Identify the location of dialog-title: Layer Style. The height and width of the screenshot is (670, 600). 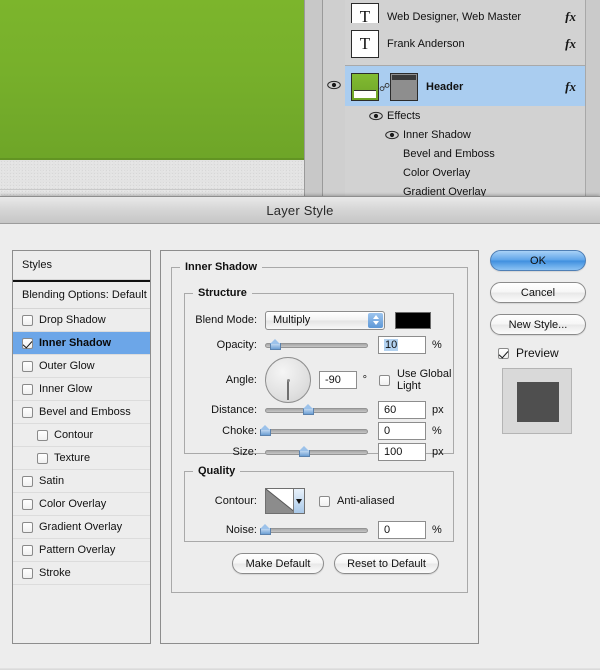
(300, 210).